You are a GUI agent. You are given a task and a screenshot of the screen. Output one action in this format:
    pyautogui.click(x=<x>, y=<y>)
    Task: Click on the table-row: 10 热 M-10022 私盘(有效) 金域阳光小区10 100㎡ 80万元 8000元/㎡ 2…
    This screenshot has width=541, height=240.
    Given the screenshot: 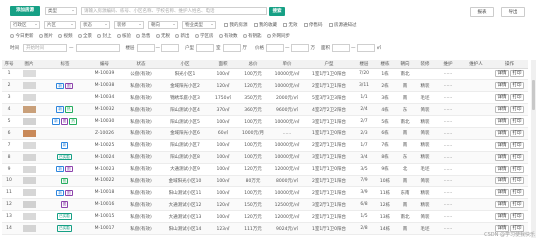 What is the action you would take?
    pyautogui.click(x=265, y=181)
    